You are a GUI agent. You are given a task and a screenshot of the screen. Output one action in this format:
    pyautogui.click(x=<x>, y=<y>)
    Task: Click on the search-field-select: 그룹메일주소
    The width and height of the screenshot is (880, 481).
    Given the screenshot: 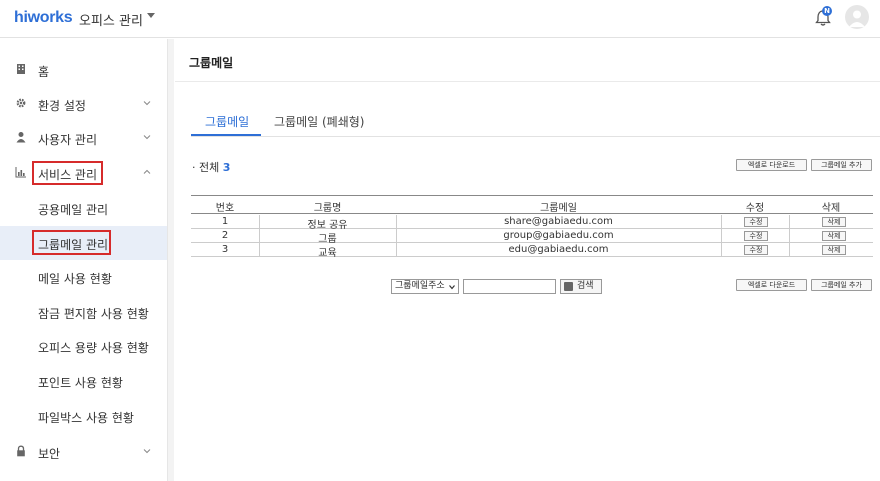 What is the action you would take?
    pyautogui.click(x=425, y=286)
    